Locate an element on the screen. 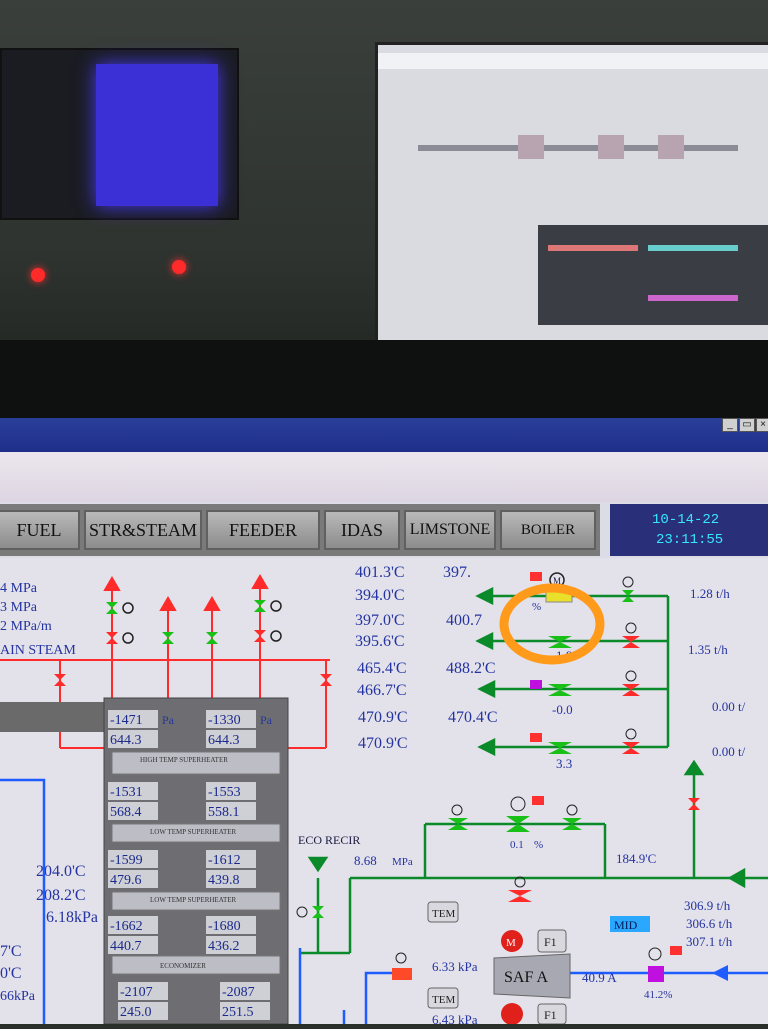  section-5-right-temp: 251.5 is located at coordinates (238, 1012).